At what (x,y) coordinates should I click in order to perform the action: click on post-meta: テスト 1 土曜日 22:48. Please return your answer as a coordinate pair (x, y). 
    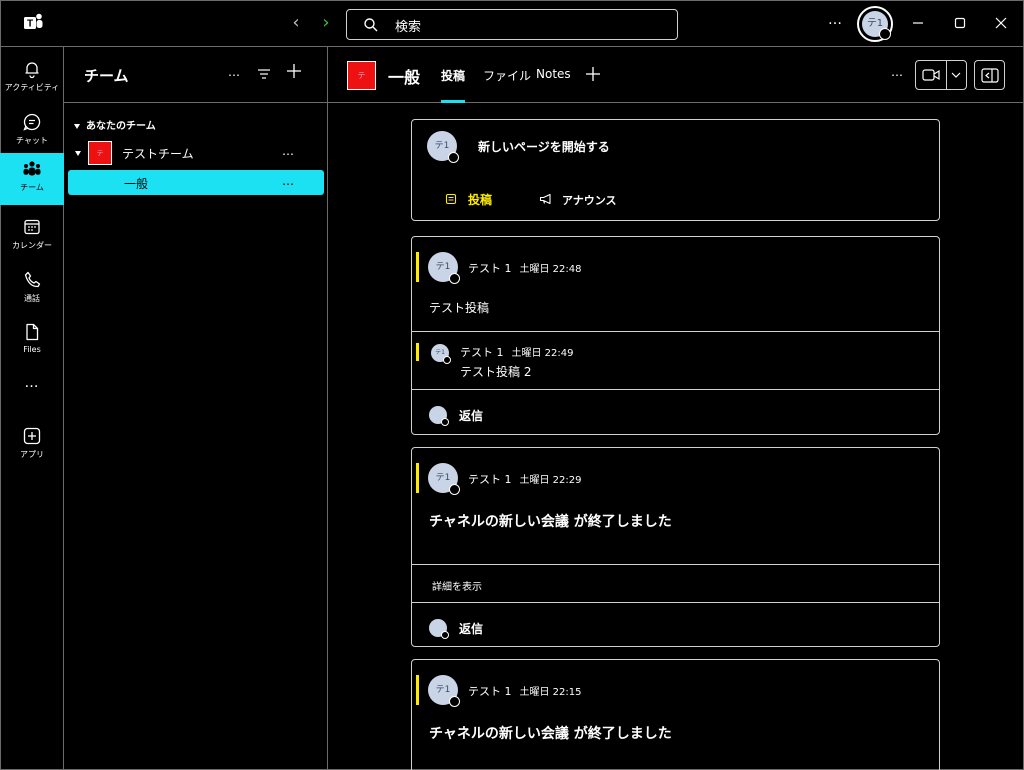
    Looking at the image, I should click on (525, 268).